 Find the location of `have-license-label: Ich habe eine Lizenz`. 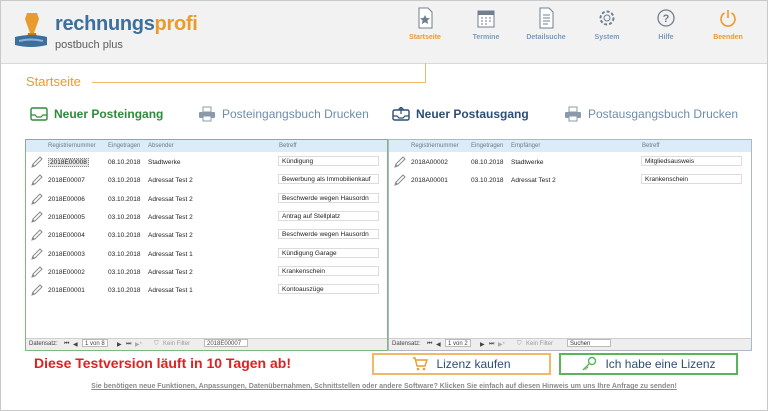

have-license-label: Ich habe eine Lizenz is located at coordinates (660, 364).